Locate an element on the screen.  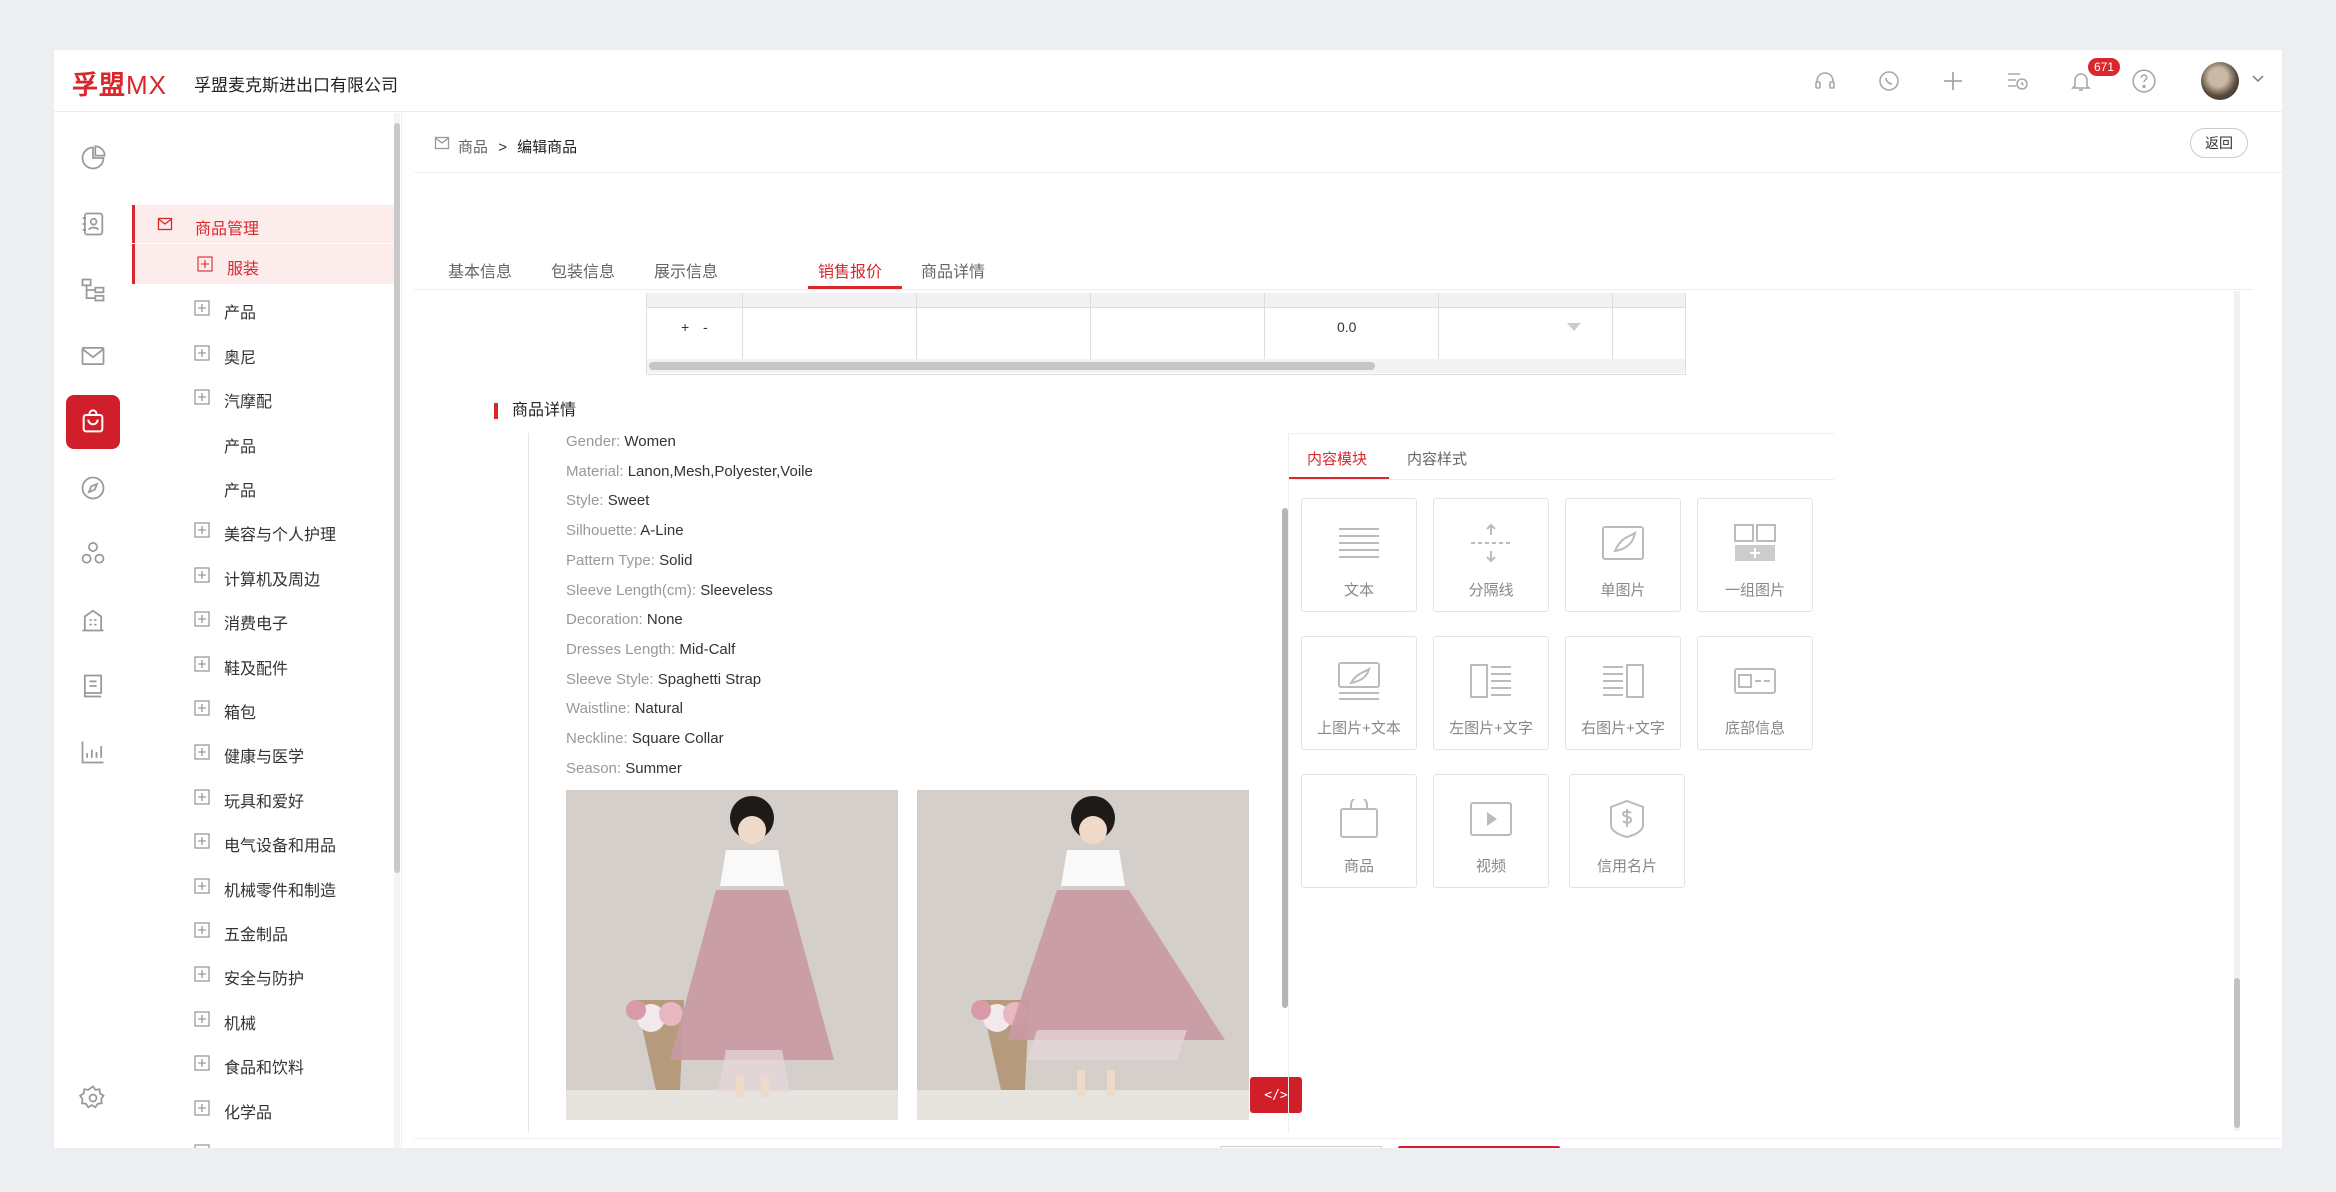
box-icon is located at coordinates (165, 224).